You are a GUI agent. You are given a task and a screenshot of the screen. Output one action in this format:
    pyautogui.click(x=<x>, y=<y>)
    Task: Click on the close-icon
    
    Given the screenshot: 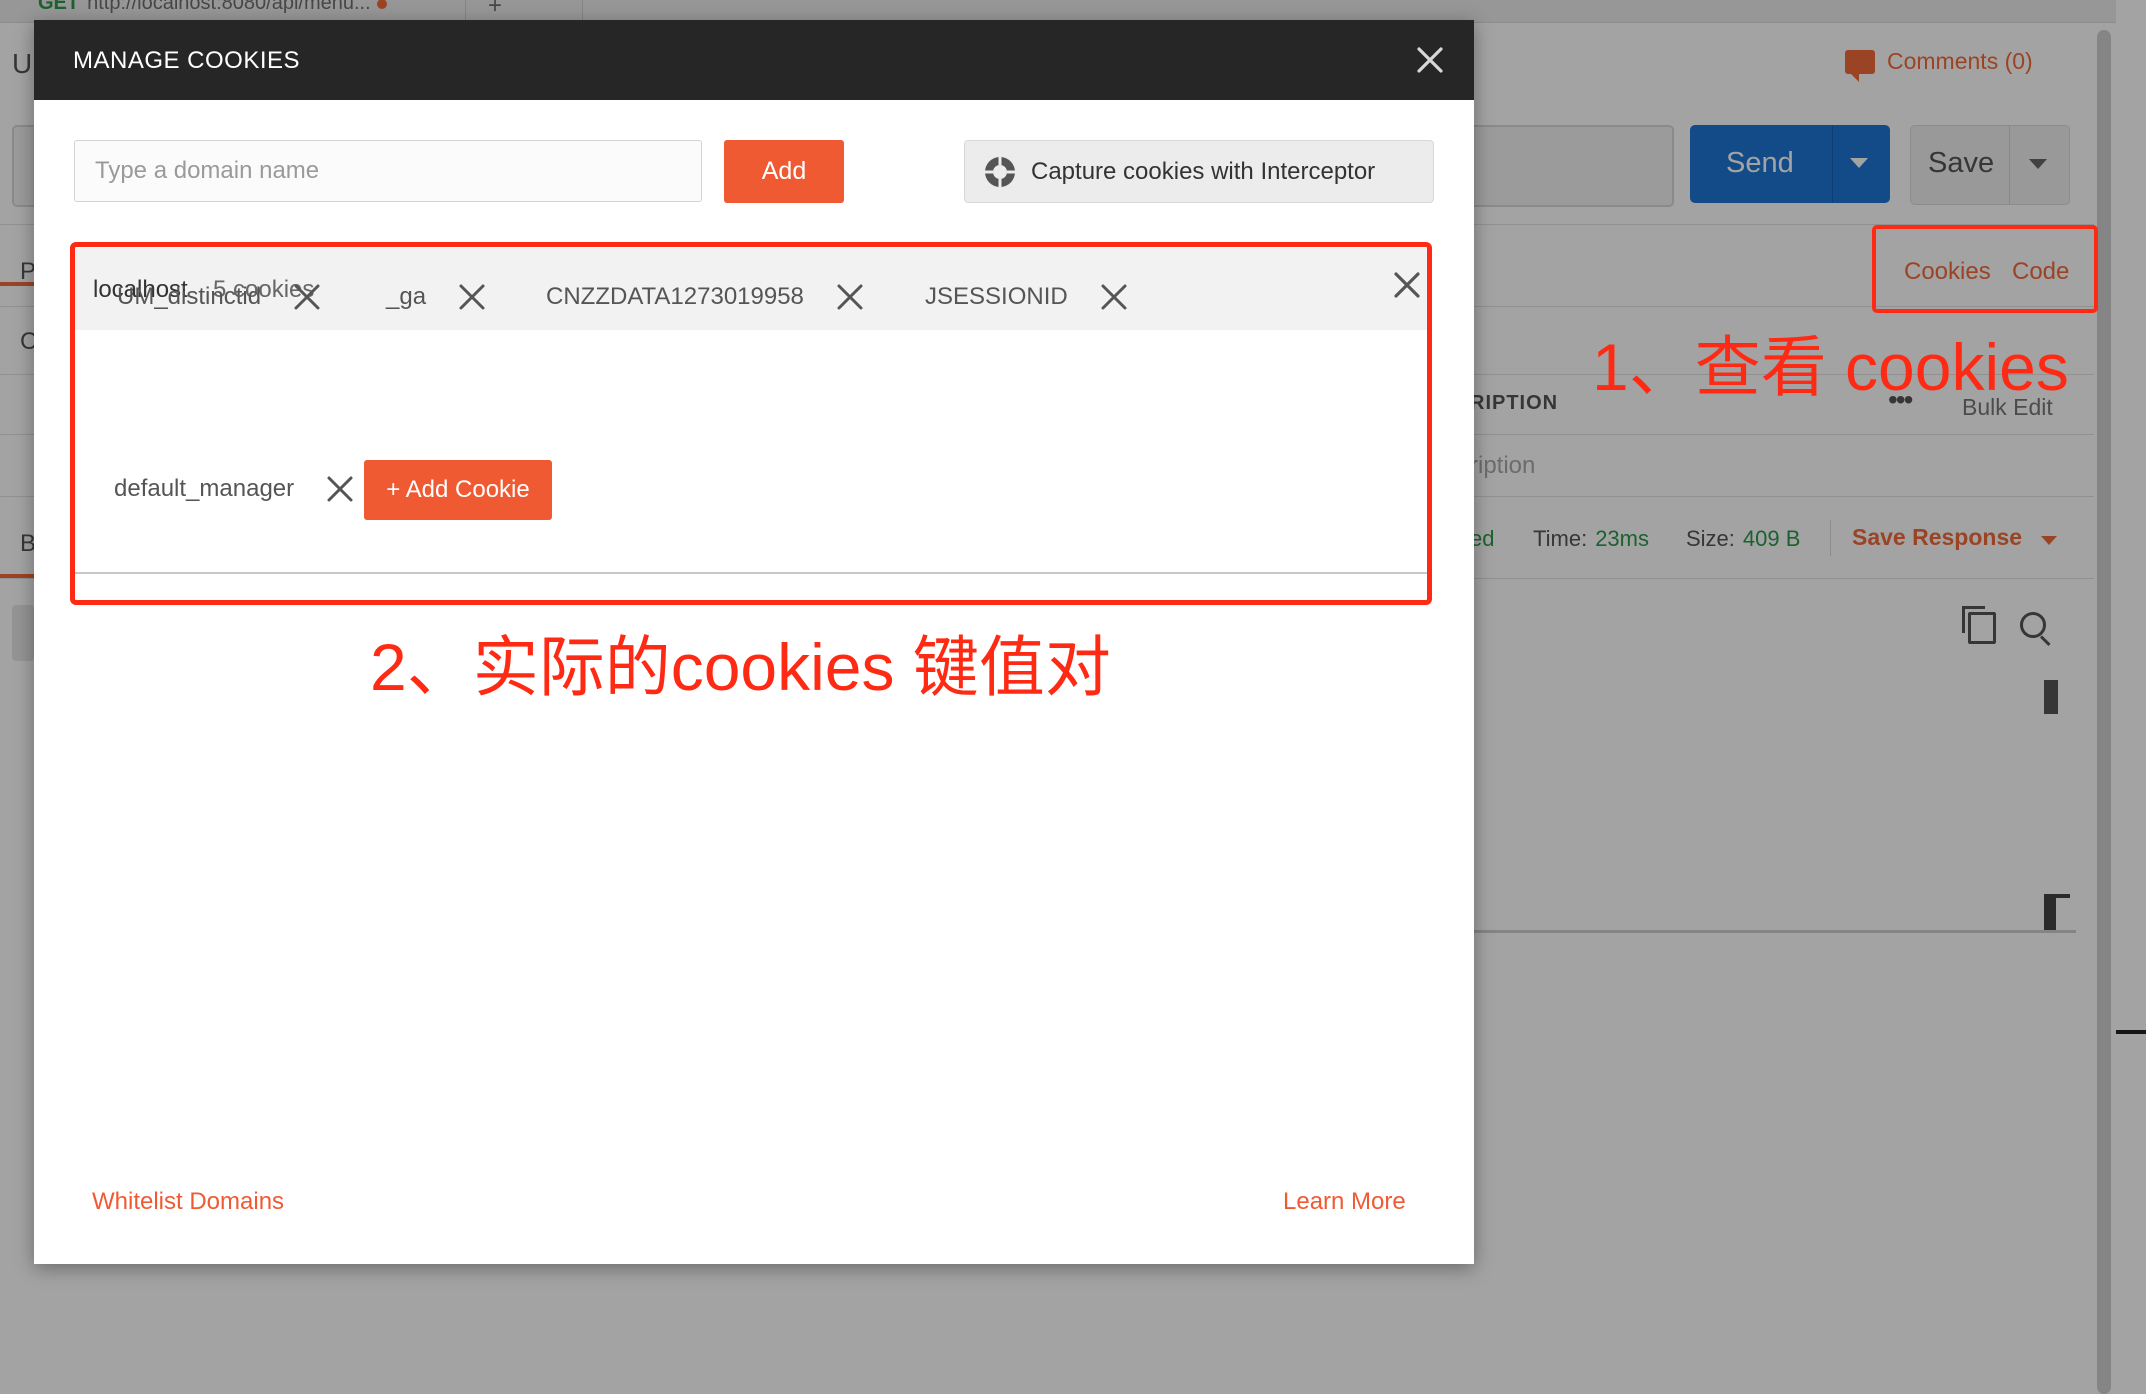 What is the action you would take?
    pyautogui.click(x=1430, y=60)
    